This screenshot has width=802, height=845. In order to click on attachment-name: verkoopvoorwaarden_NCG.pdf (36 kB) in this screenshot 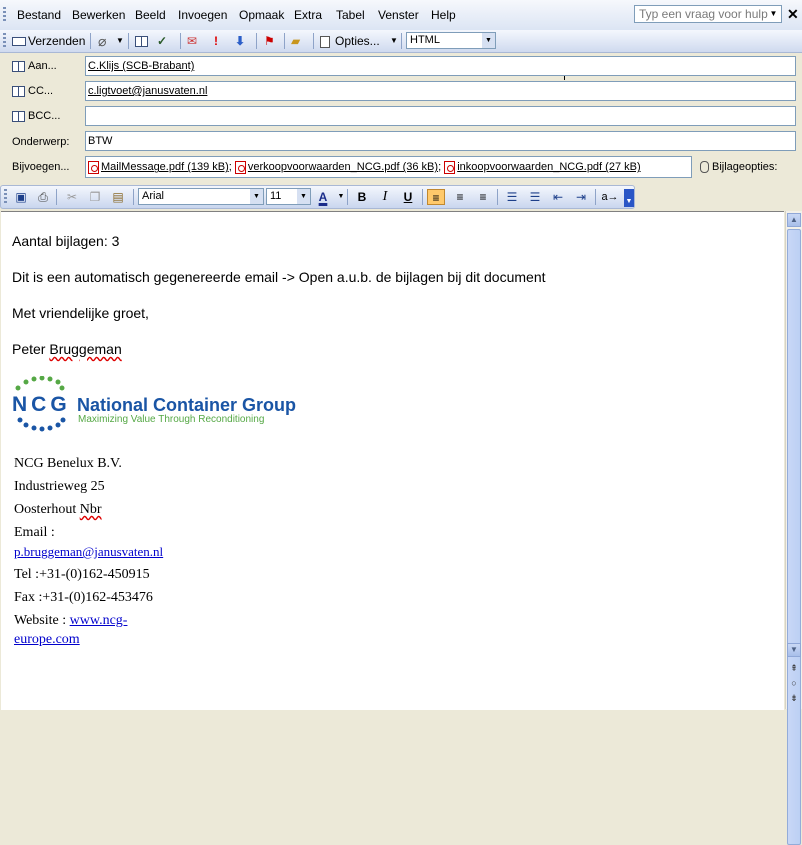, I will do `click(343, 167)`.